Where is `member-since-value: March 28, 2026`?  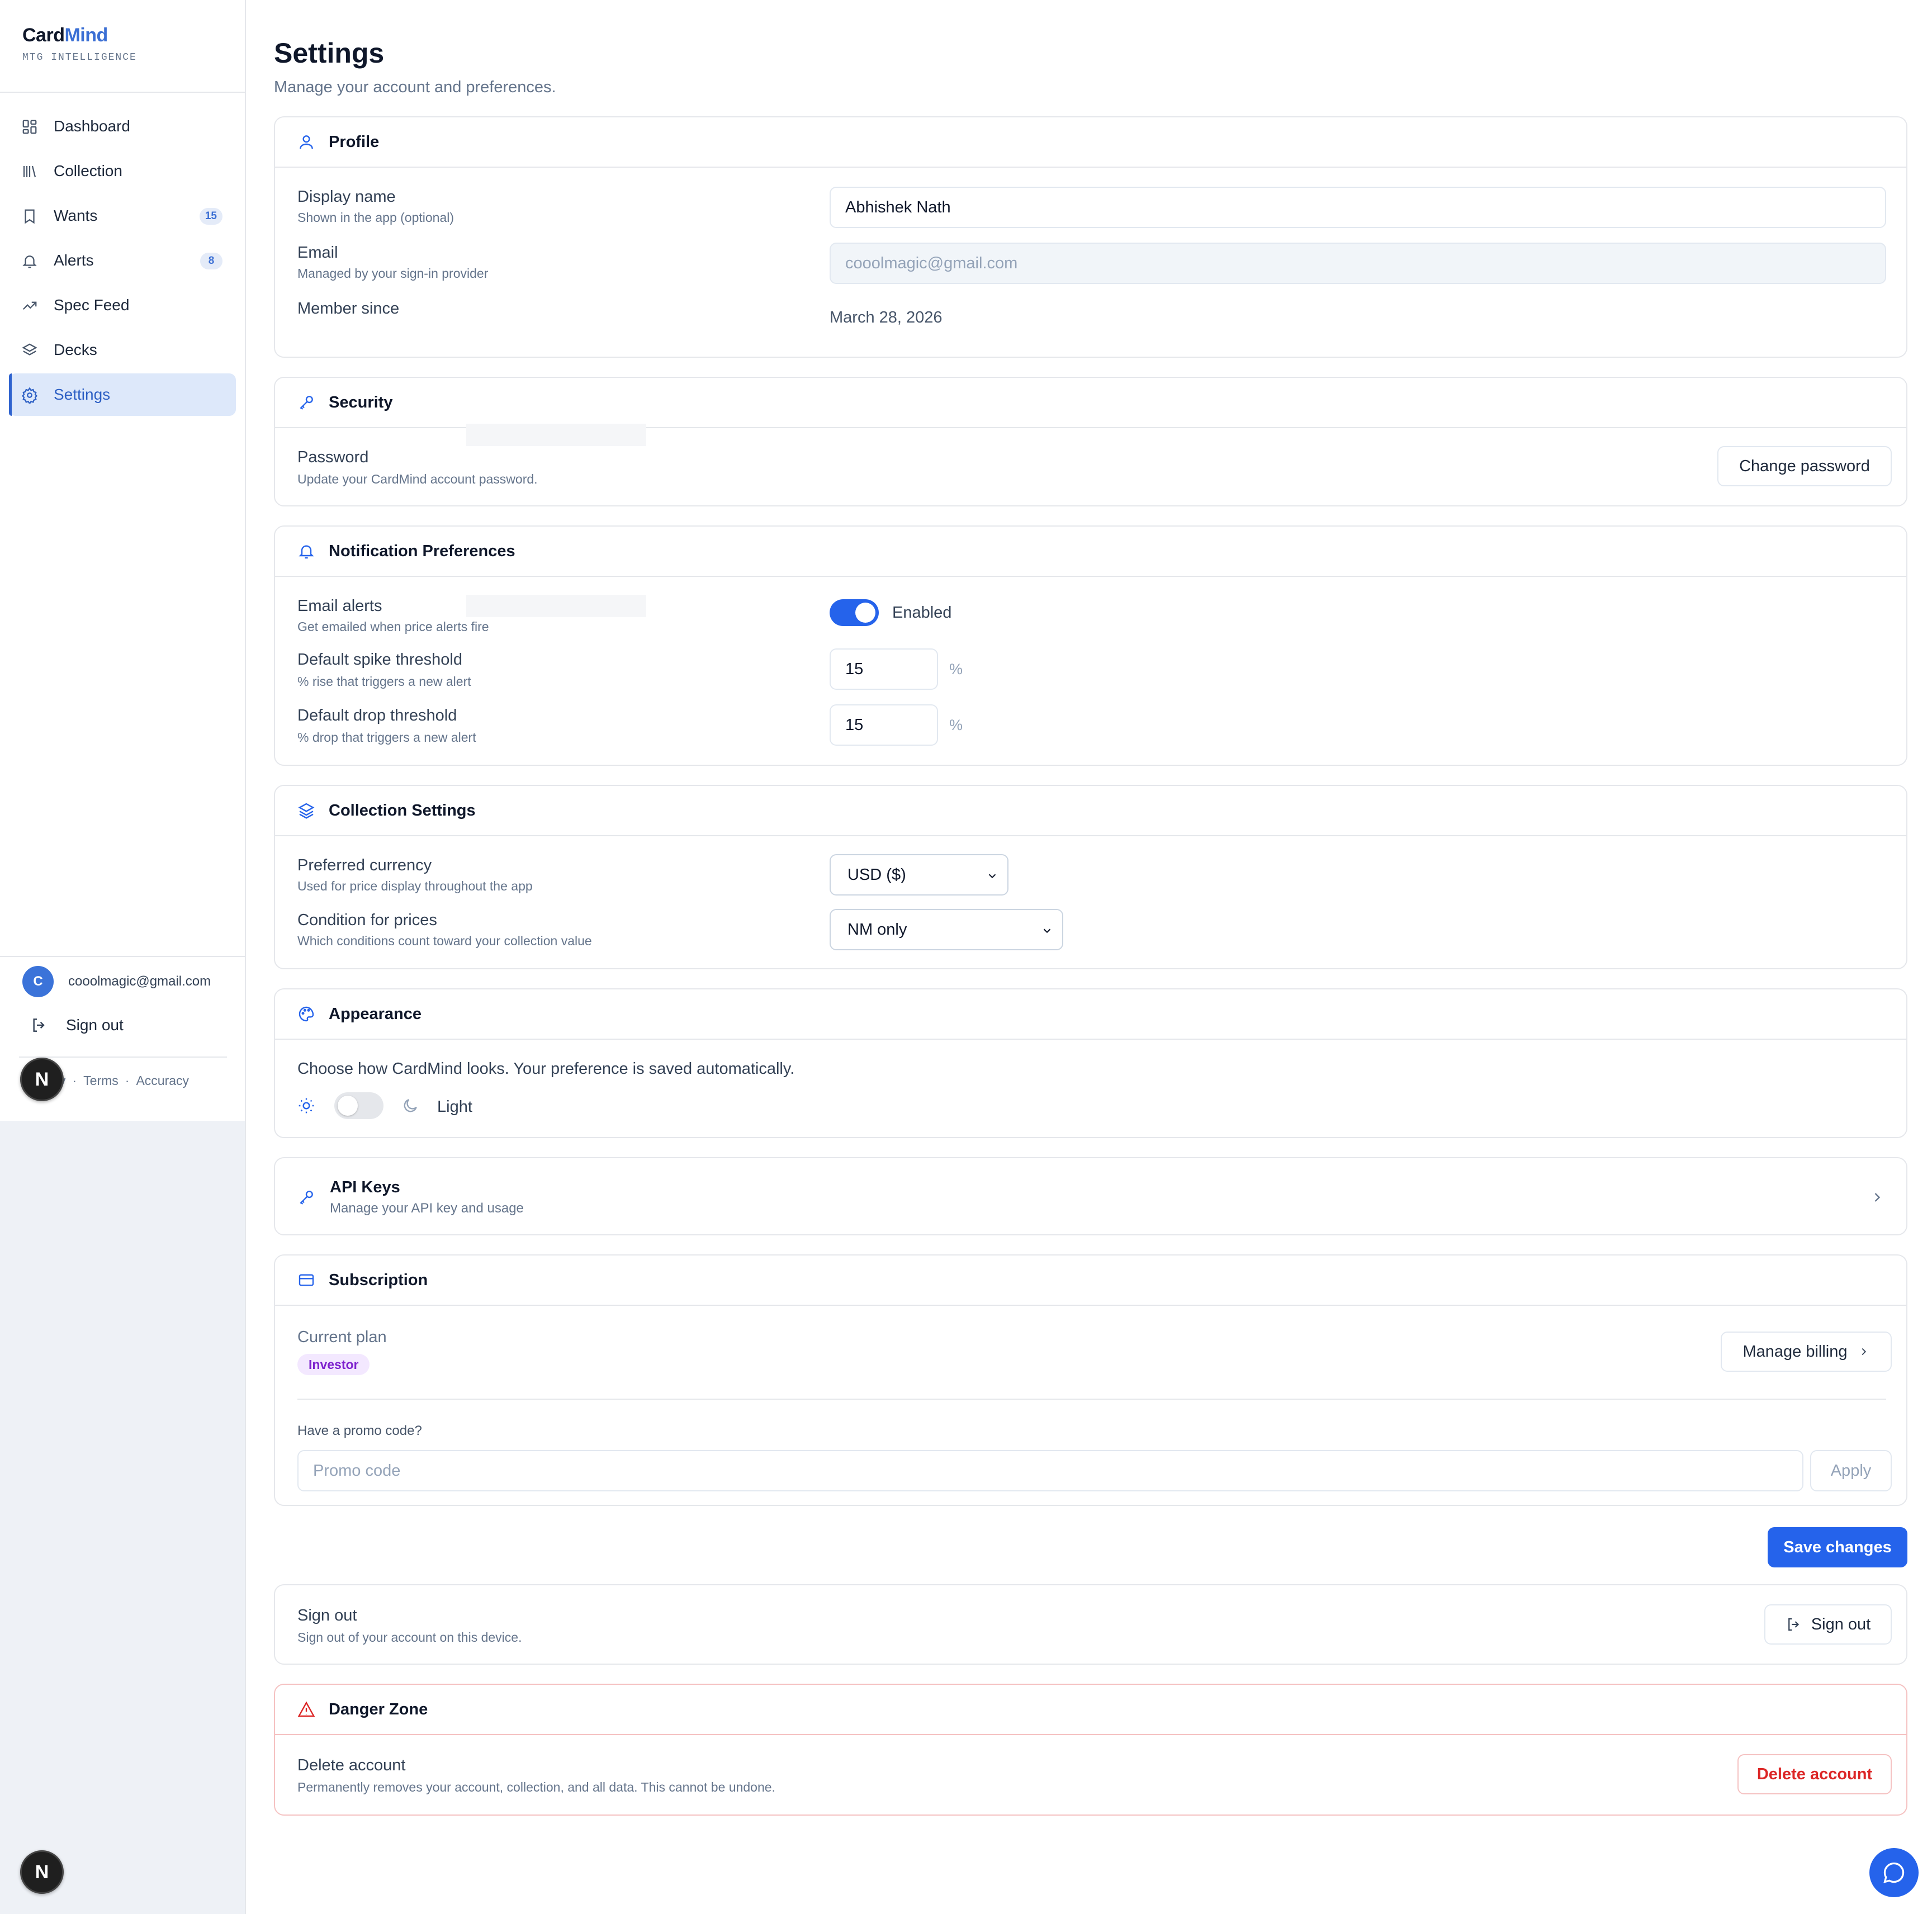 member-since-value: March 28, 2026 is located at coordinates (886, 317).